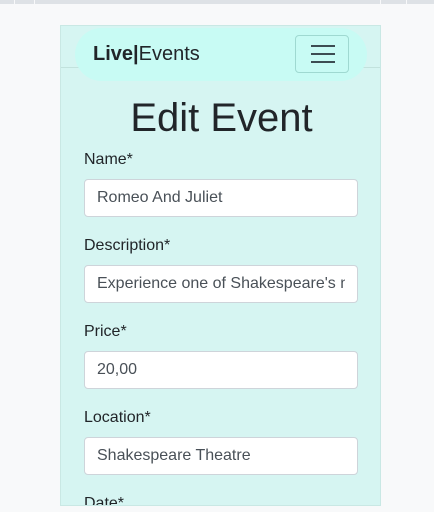 This screenshot has height=512, width=434. Describe the element at coordinates (127, 245) in the screenshot. I see `description-label: Description*` at that location.